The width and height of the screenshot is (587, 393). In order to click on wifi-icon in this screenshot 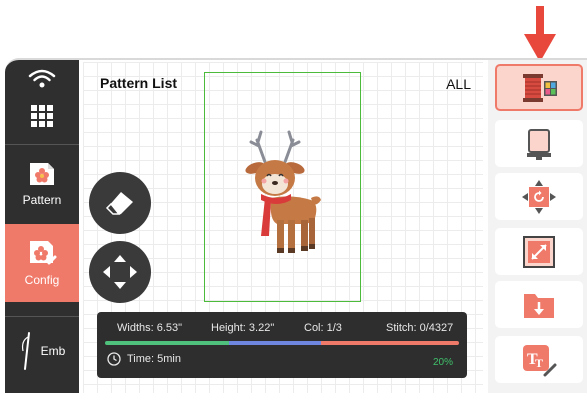, I will do `click(42, 78)`.